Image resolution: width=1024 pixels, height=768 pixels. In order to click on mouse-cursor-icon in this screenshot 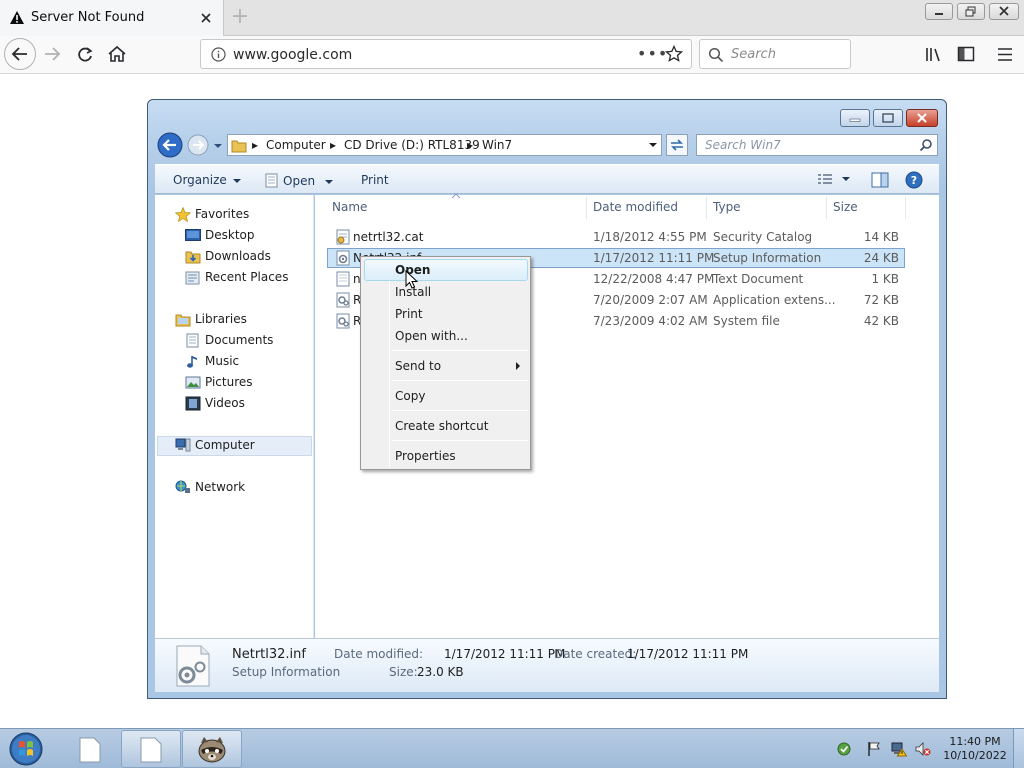, I will do `click(412, 279)`.